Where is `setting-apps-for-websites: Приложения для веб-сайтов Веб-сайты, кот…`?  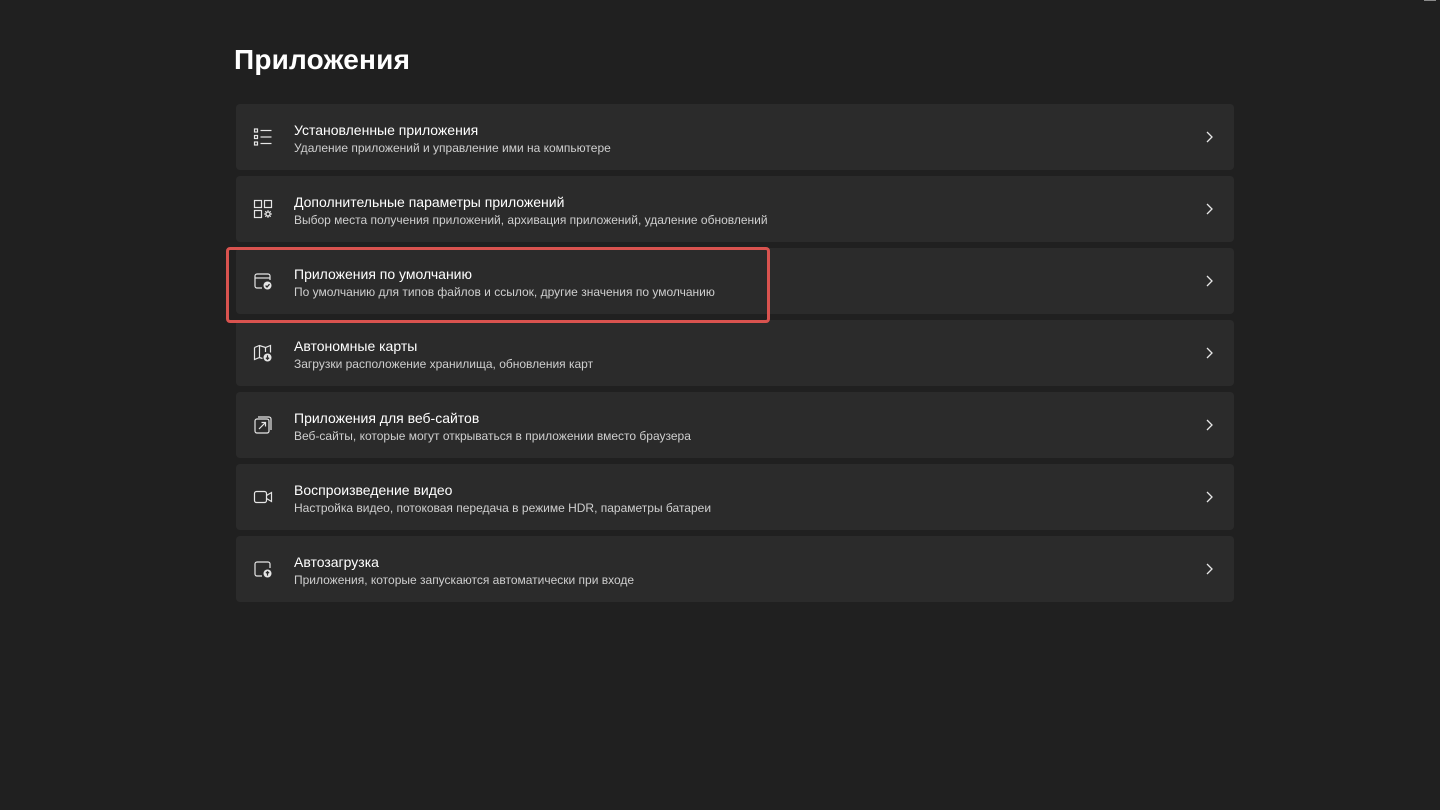 setting-apps-for-websites: Приложения для веб-сайтов Веб-сайты, кот… is located at coordinates (735, 425).